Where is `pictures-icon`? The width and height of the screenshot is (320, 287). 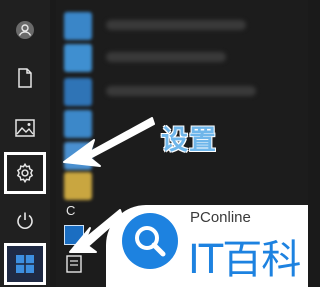
pictures-icon is located at coordinates (25, 128).